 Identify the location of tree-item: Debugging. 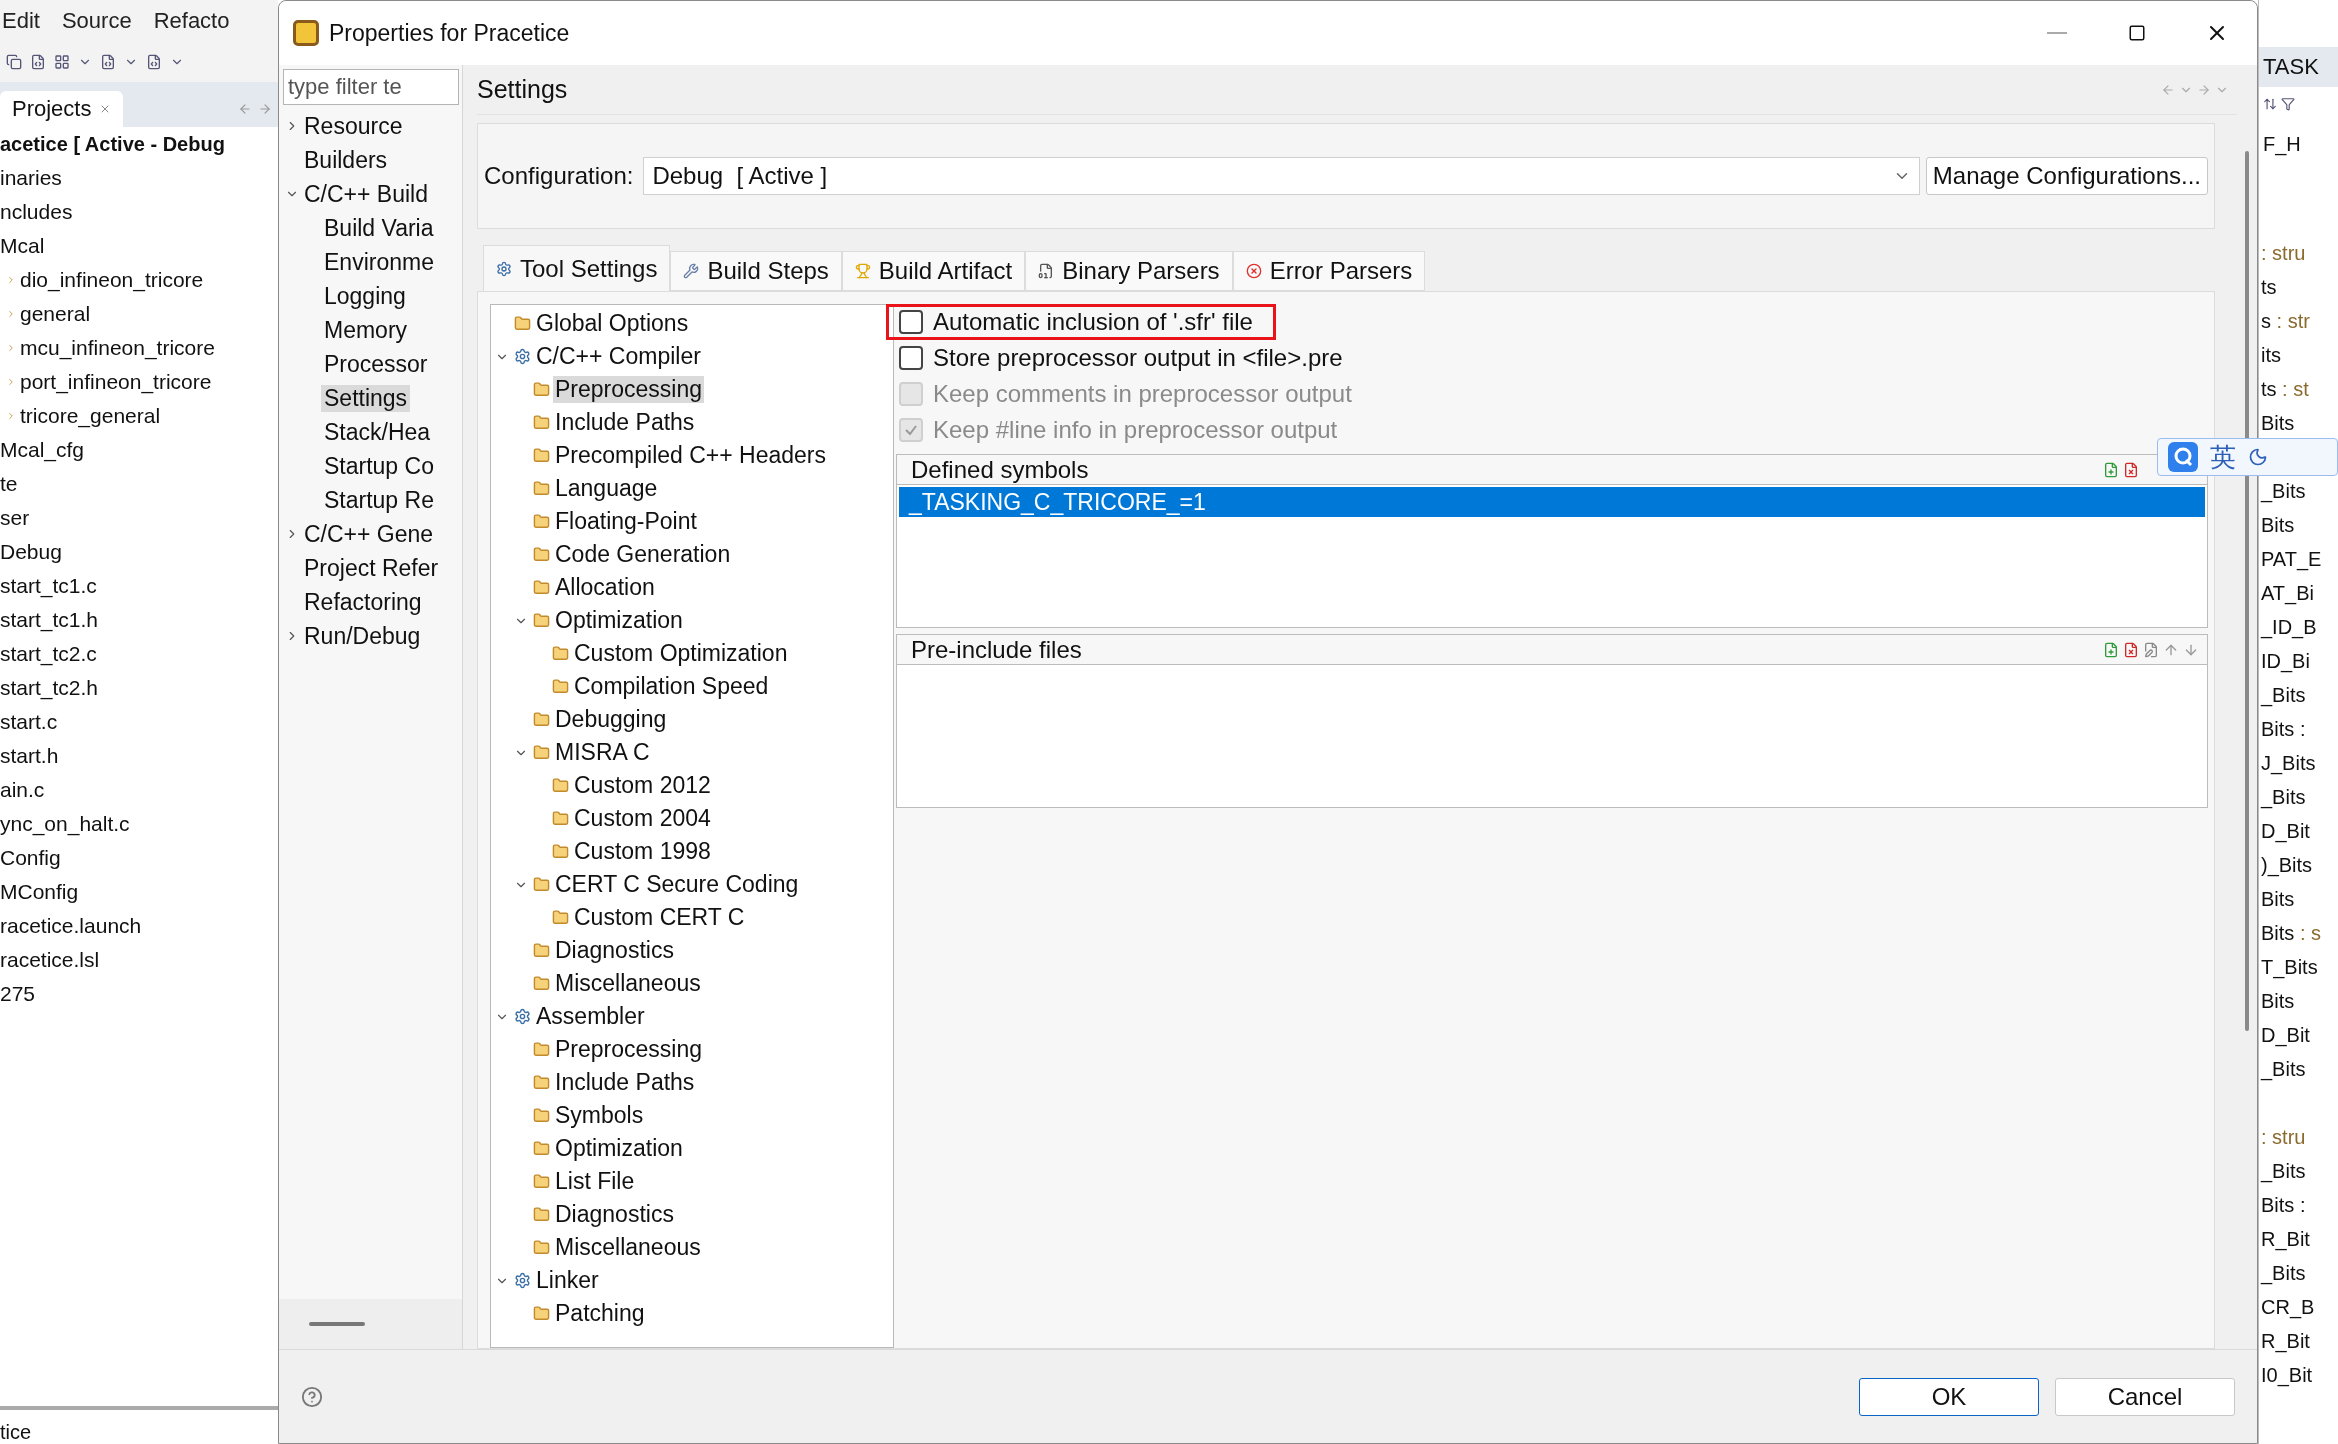
(611, 719).